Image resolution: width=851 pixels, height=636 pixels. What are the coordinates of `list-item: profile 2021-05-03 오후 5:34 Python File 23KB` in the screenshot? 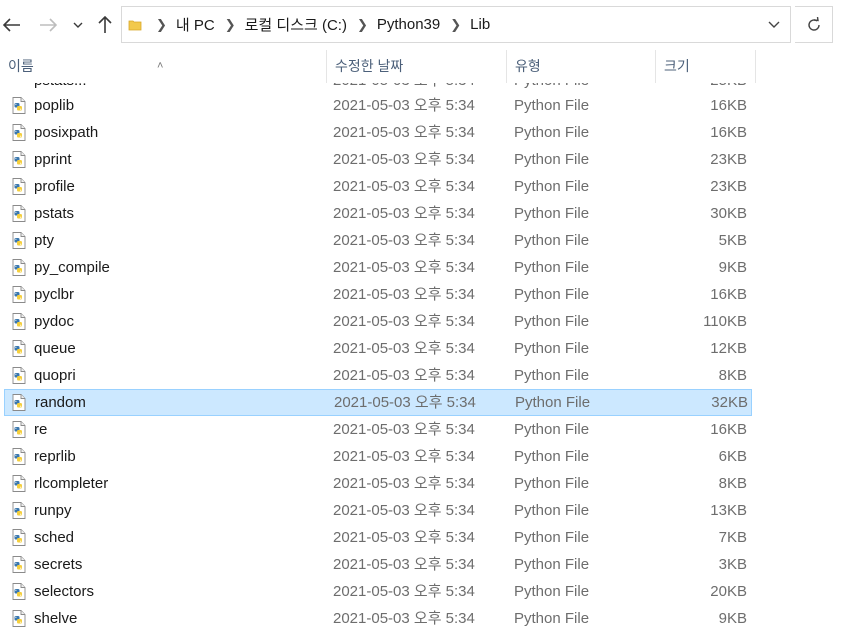 It's located at (378, 186).